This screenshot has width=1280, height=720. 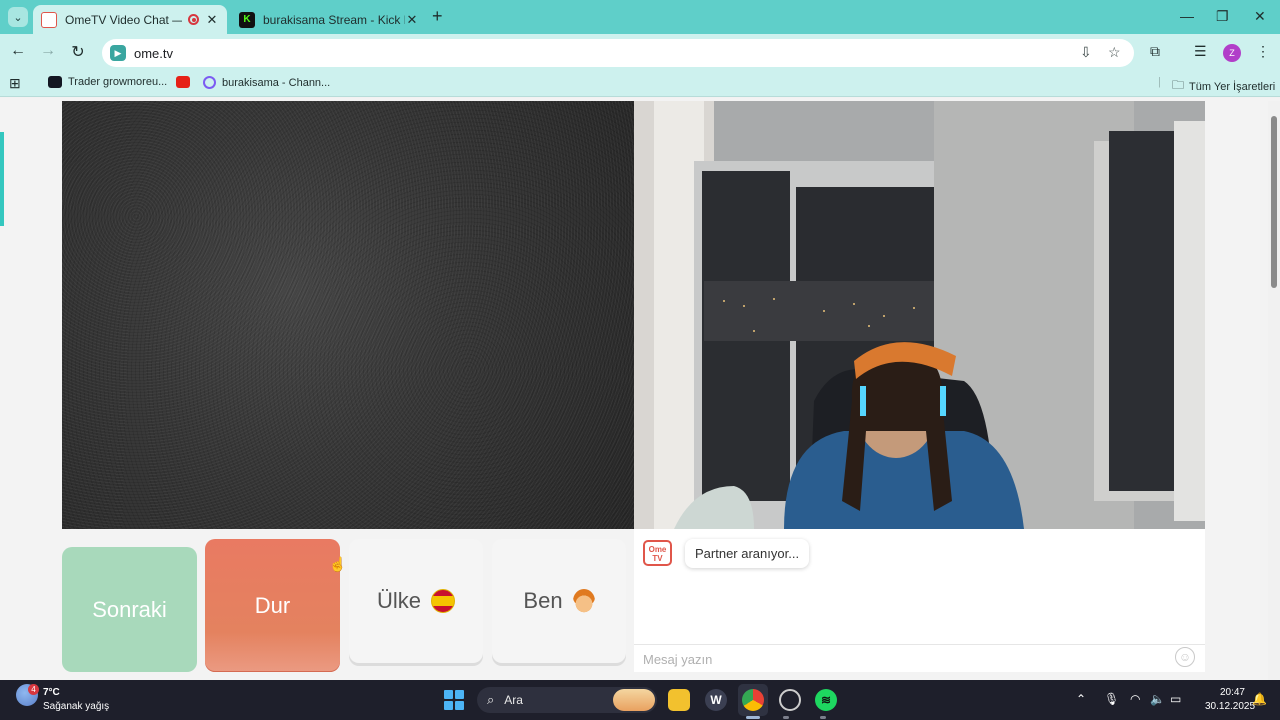 I want to click on message-input, so click(x=903, y=659).